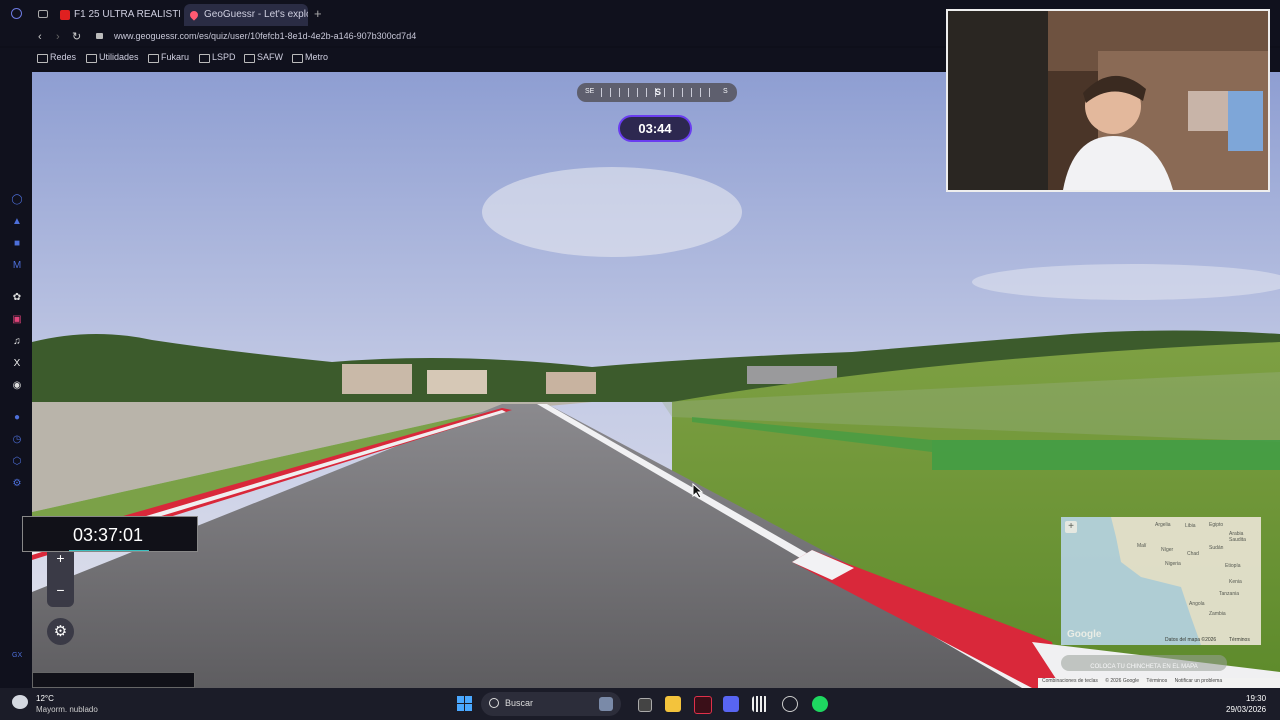  I want to click on settings-icon: ⚙, so click(17, 484).